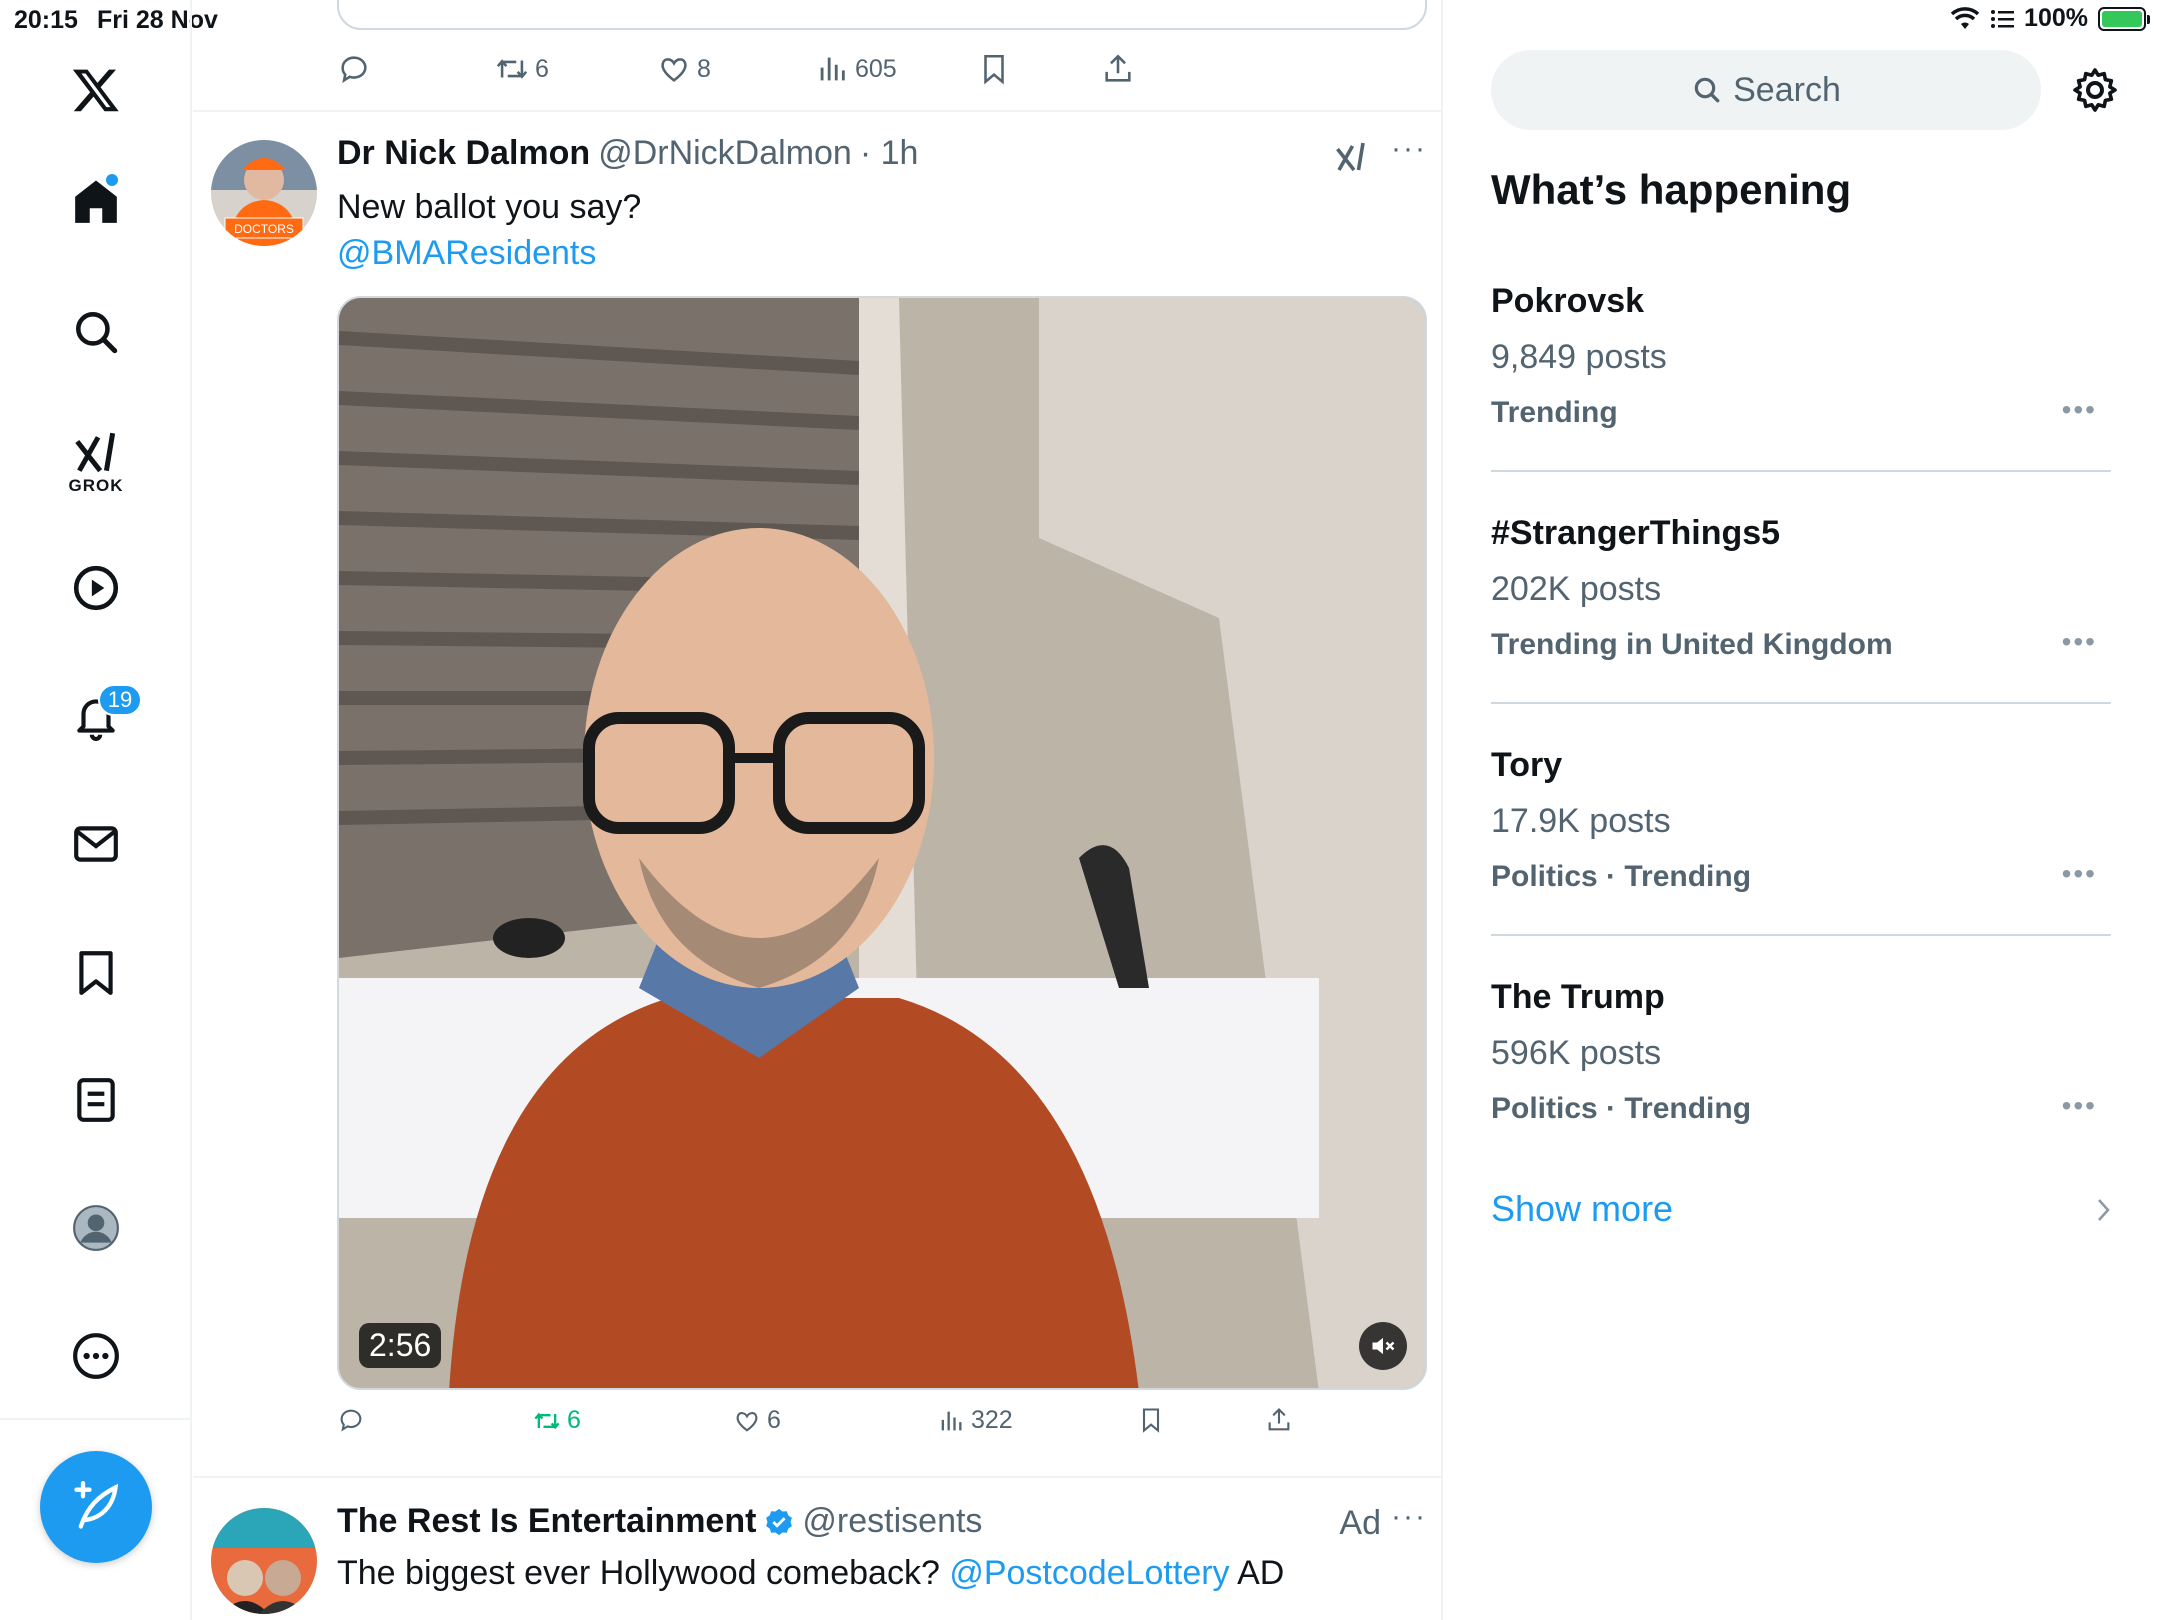 The height and width of the screenshot is (1620, 2160). What do you see at coordinates (120, 700) in the screenshot?
I see `notifications-badge: 19` at bounding box center [120, 700].